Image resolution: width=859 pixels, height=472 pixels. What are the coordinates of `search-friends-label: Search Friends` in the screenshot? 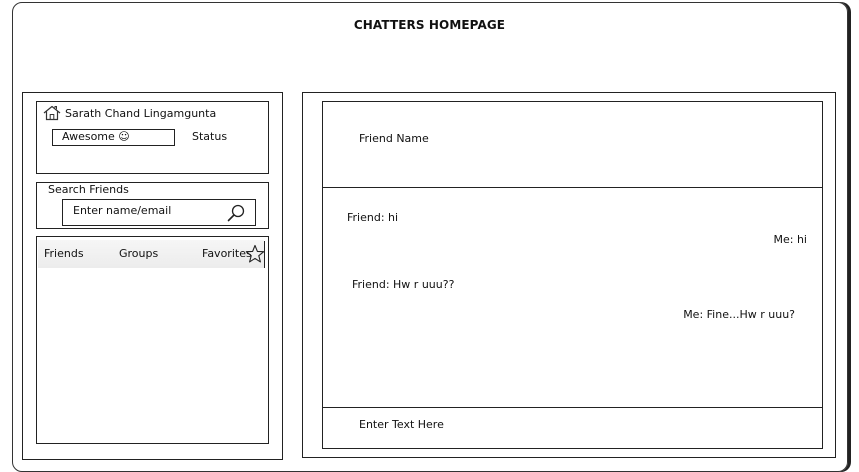 It's located at (88, 189).